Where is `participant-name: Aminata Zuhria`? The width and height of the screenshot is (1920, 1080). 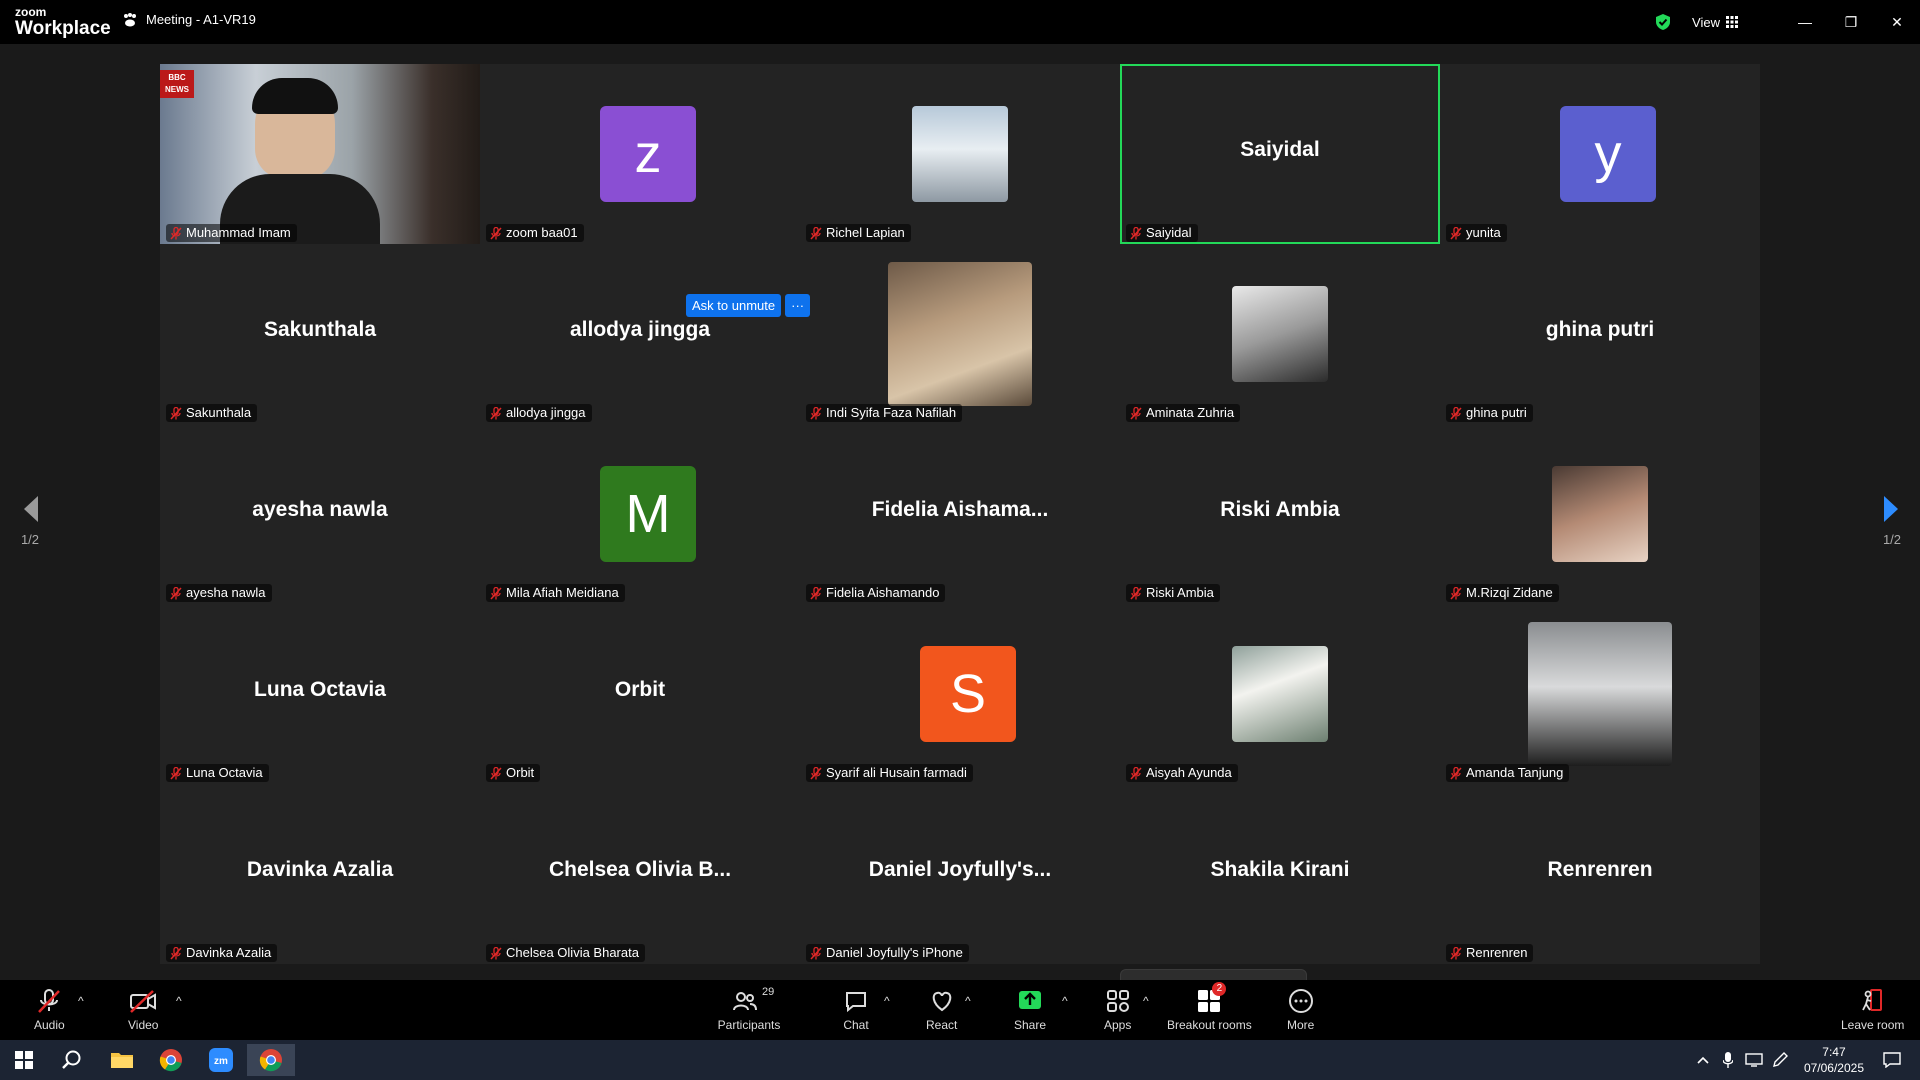 participant-name: Aminata Zuhria is located at coordinates (1190, 412).